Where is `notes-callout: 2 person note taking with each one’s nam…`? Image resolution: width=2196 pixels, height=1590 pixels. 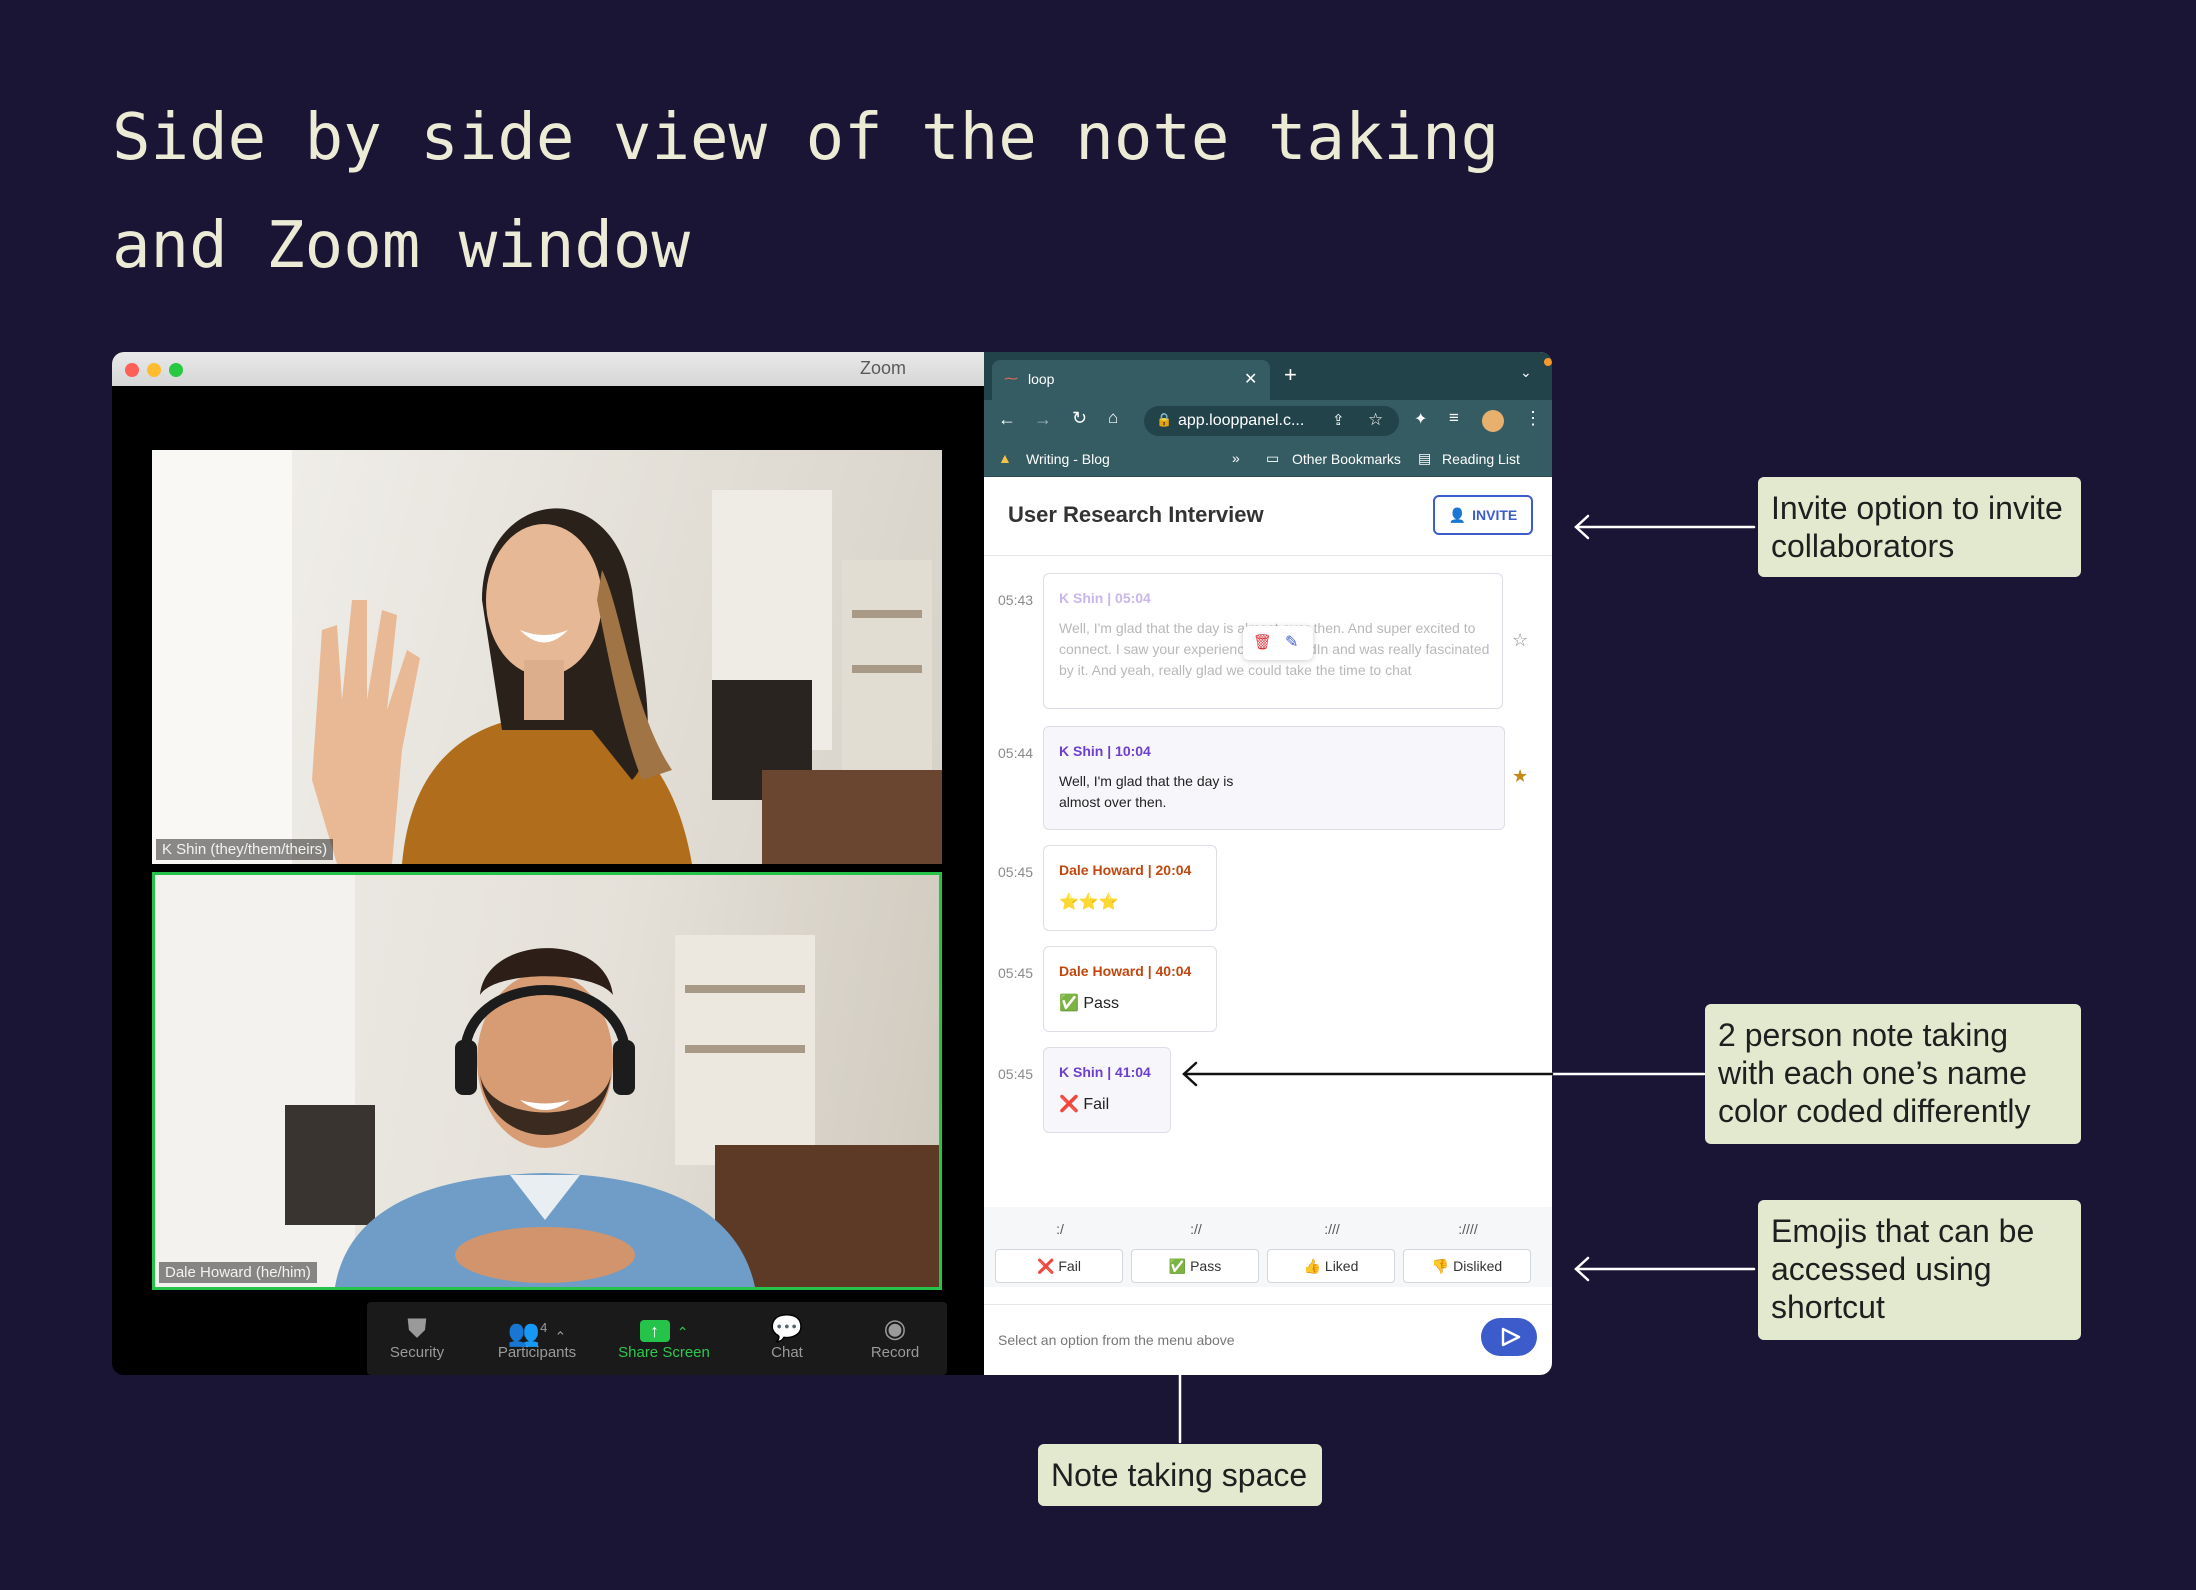
notes-callout: 2 person note taking with each one’s nam… is located at coordinates (1893, 1074).